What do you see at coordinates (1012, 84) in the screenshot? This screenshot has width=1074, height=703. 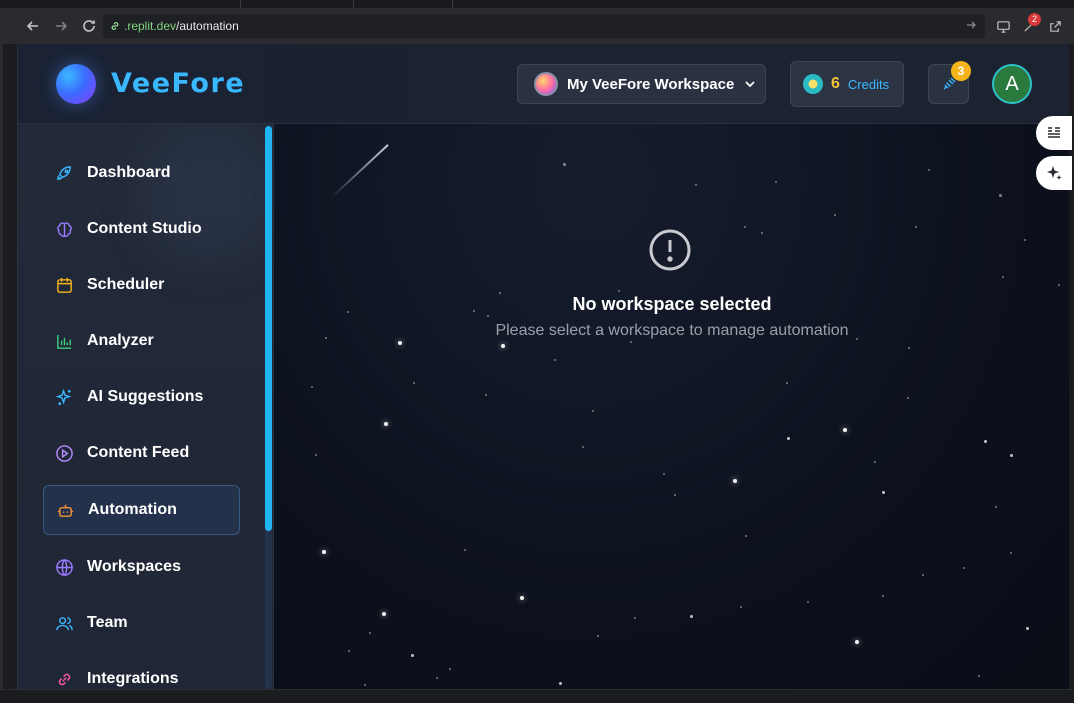 I see `user-avatar: A` at bounding box center [1012, 84].